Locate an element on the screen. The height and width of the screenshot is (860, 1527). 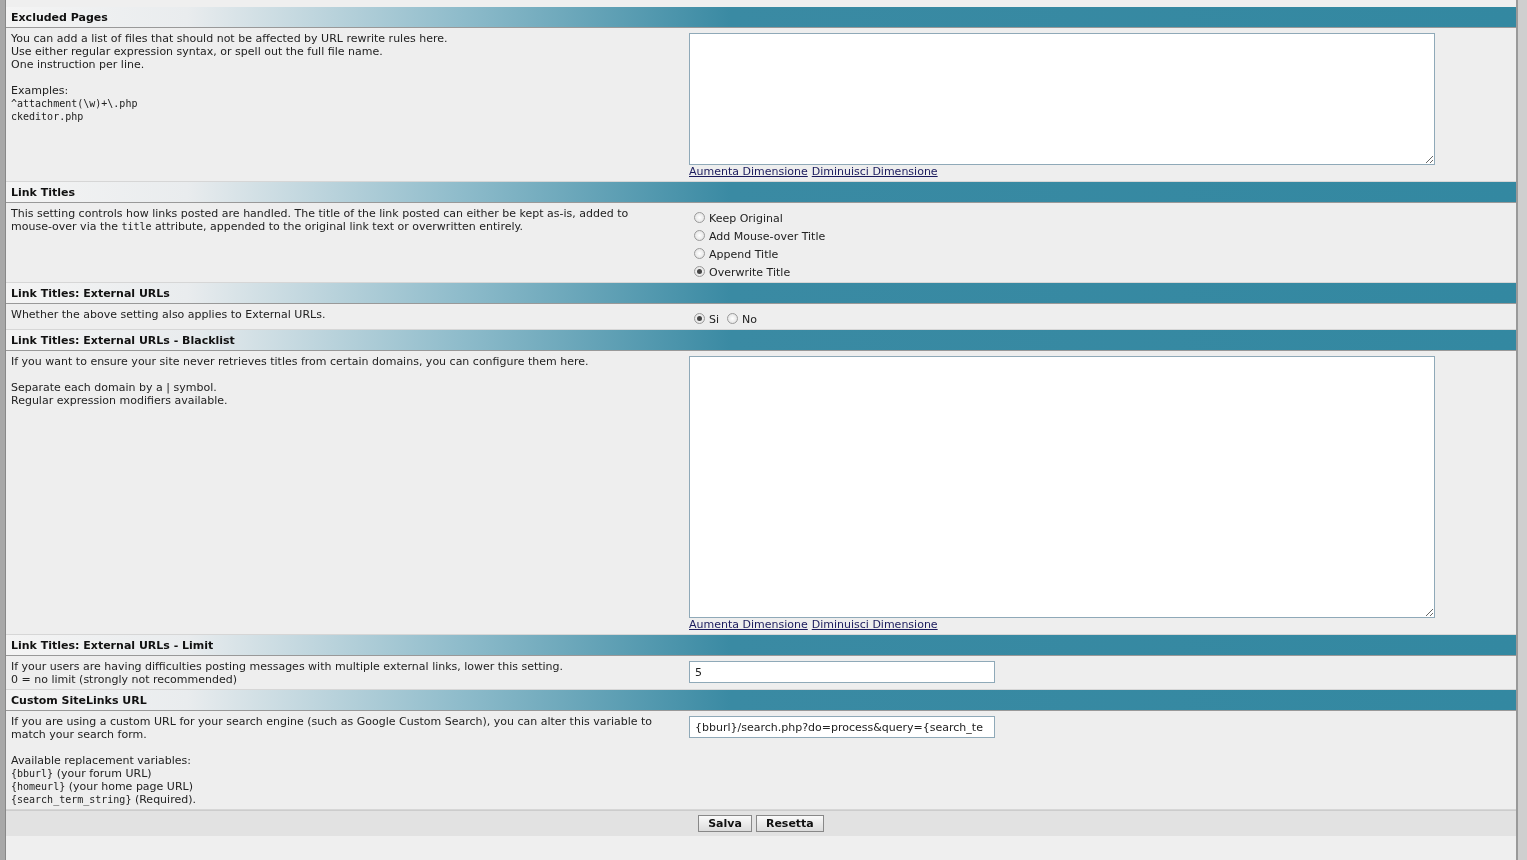
description-text: If your users are having difficulties posting messages with multiple external links, lower this setting. 0 = no limit (strongly not recommended) is located at coordinates (288, 673).